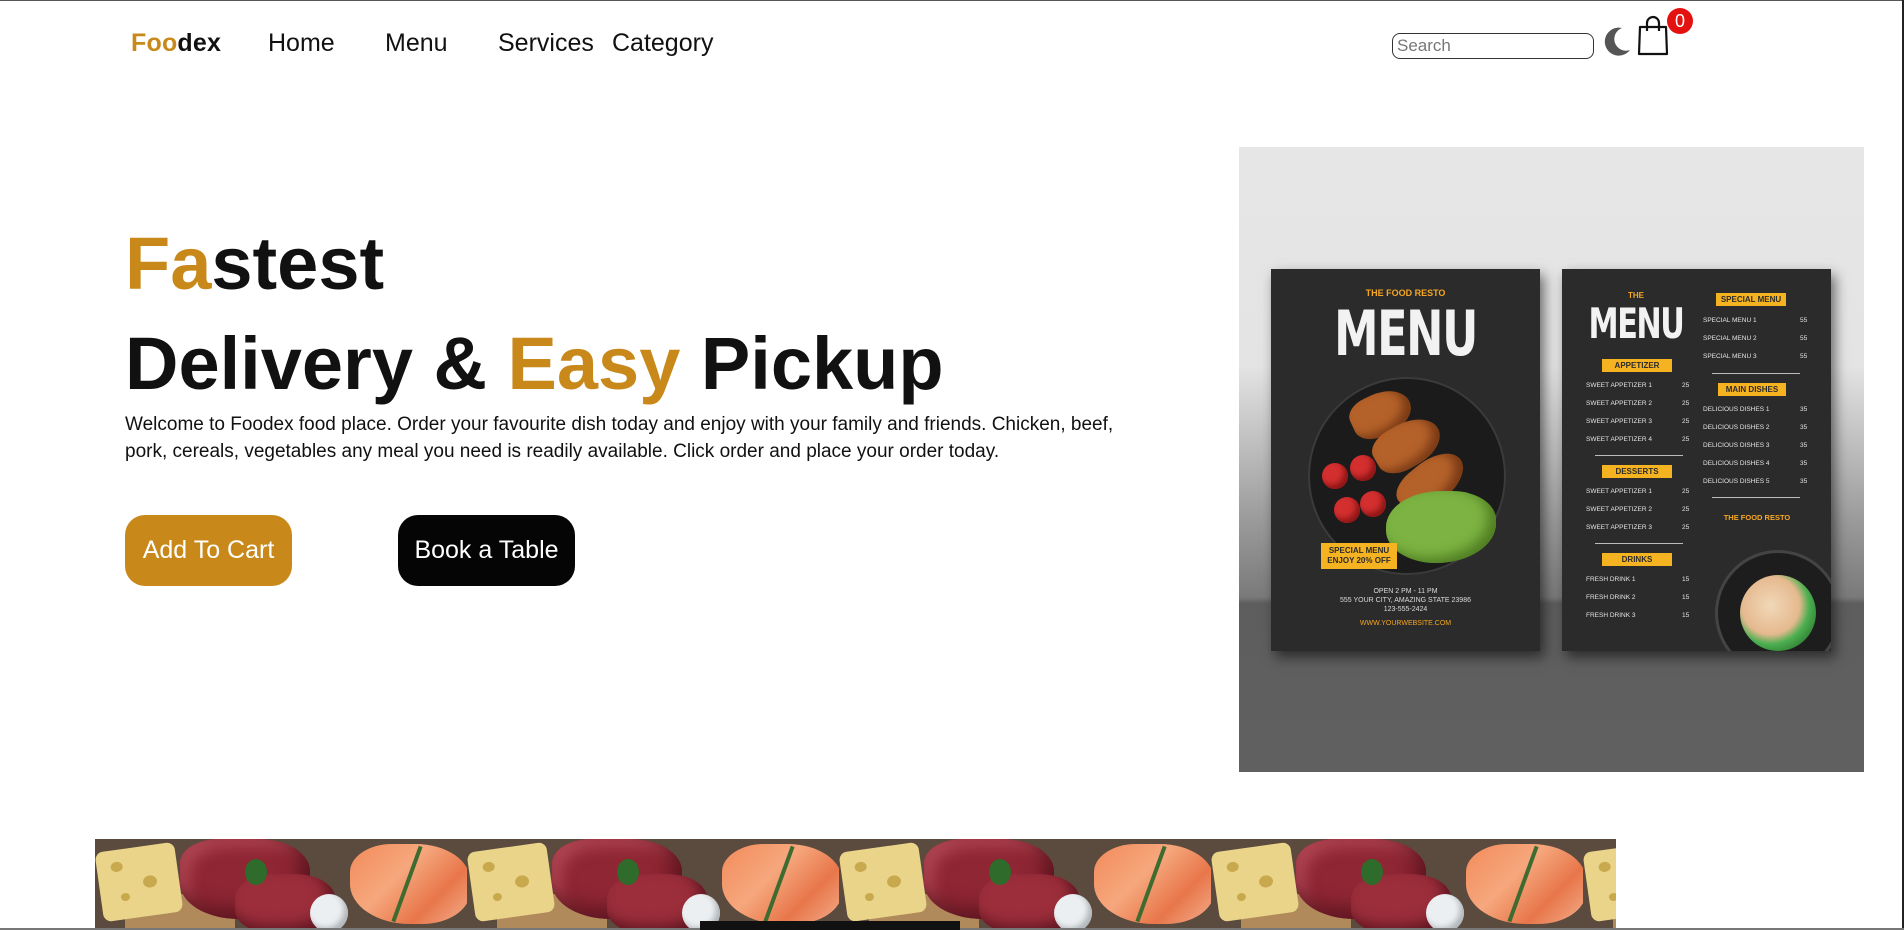 The height and width of the screenshot is (930, 1904). Describe the element at coordinates (1405, 609) in the screenshot. I see `menu-phone: 123-555-2424` at that location.